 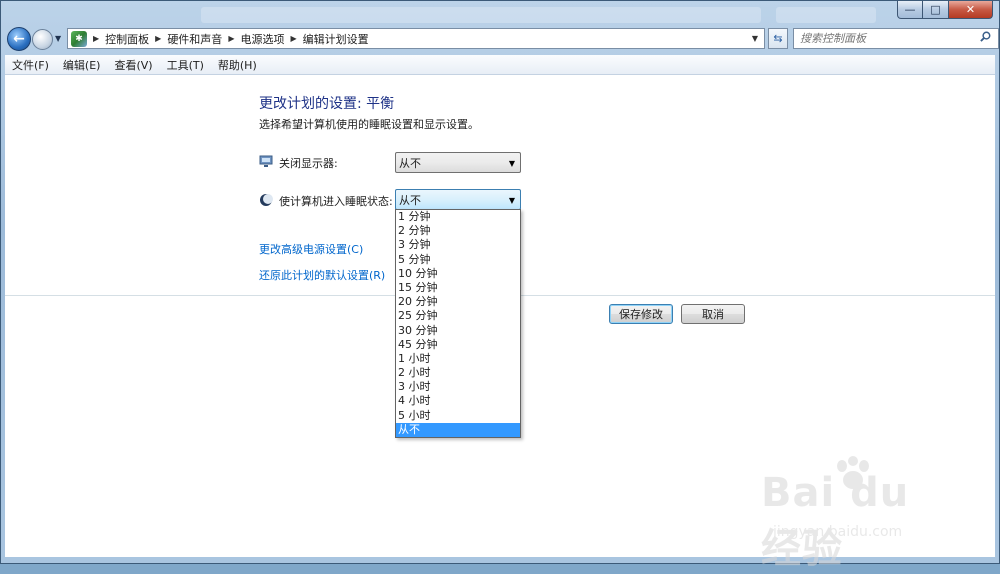 I want to click on back-button: ←, so click(x=19, y=39).